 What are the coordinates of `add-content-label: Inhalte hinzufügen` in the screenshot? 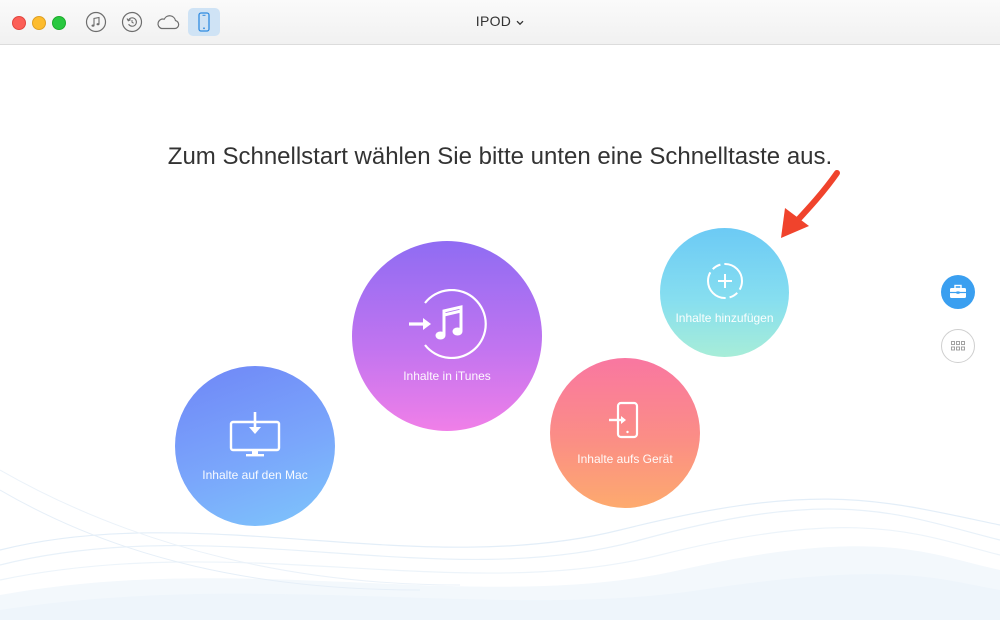 It's located at (724, 317).